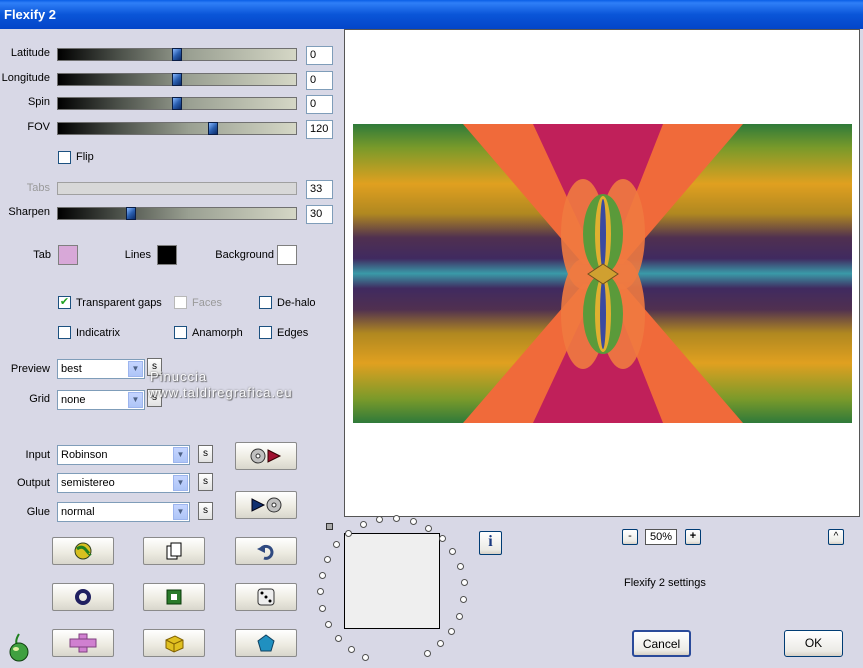 This screenshot has height=668, width=863. I want to click on fov-input: 120, so click(319, 129).